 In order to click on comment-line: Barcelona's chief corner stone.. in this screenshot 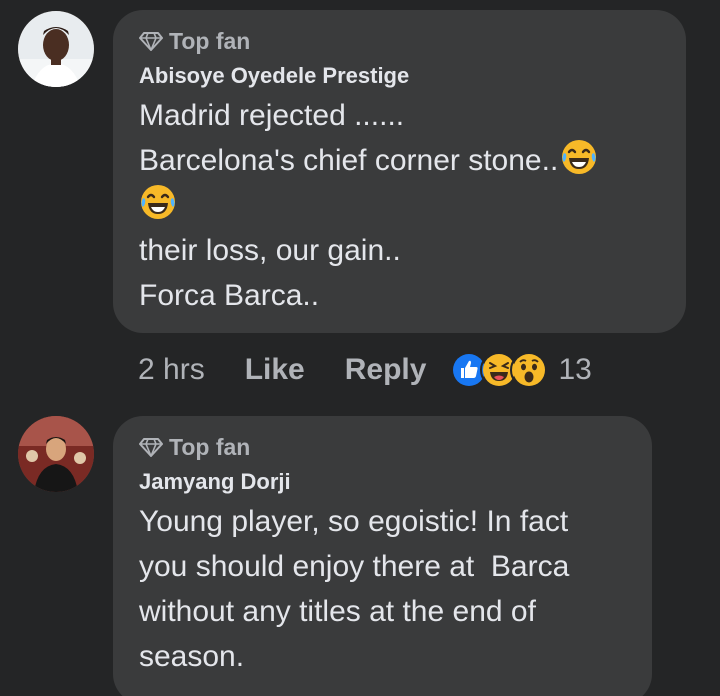, I will do `click(399, 160)`.